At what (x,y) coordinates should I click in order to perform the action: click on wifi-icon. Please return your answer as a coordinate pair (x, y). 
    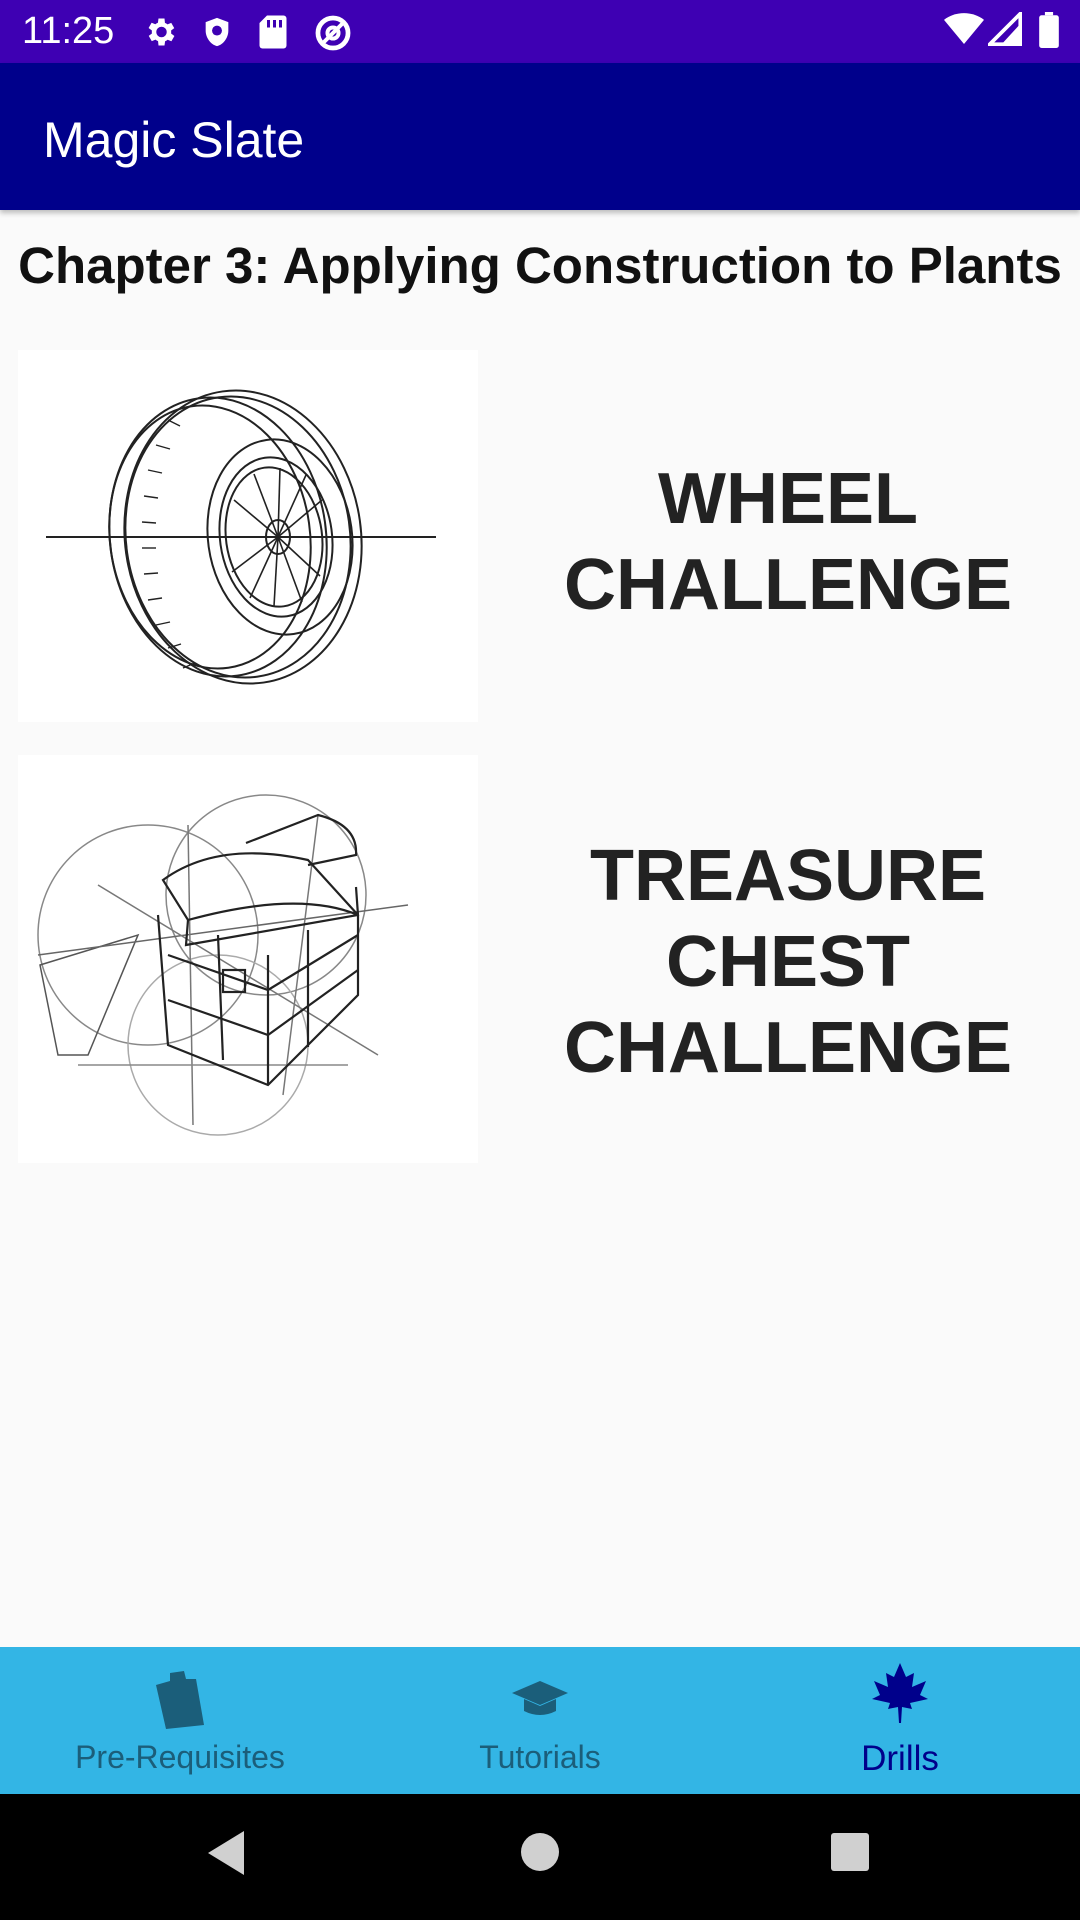
    Looking at the image, I should click on (964, 31).